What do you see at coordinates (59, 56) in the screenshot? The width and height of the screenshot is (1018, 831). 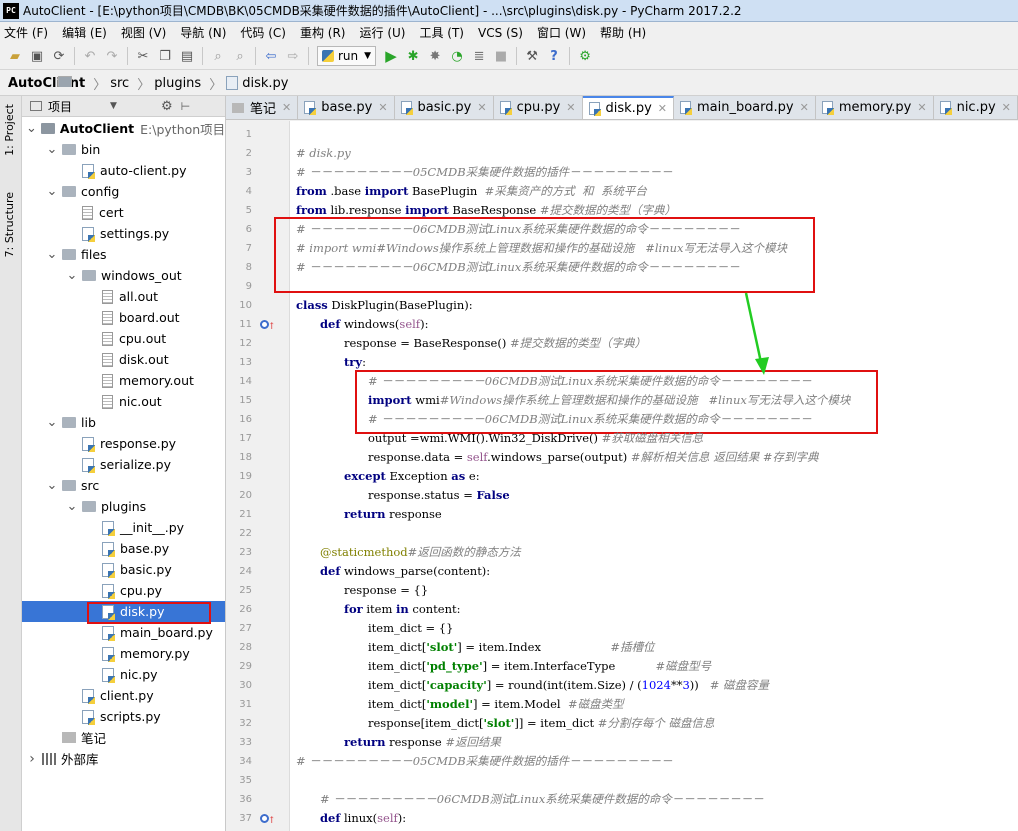 I see `sync-icon: ⟳` at bounding box center [59, 56].